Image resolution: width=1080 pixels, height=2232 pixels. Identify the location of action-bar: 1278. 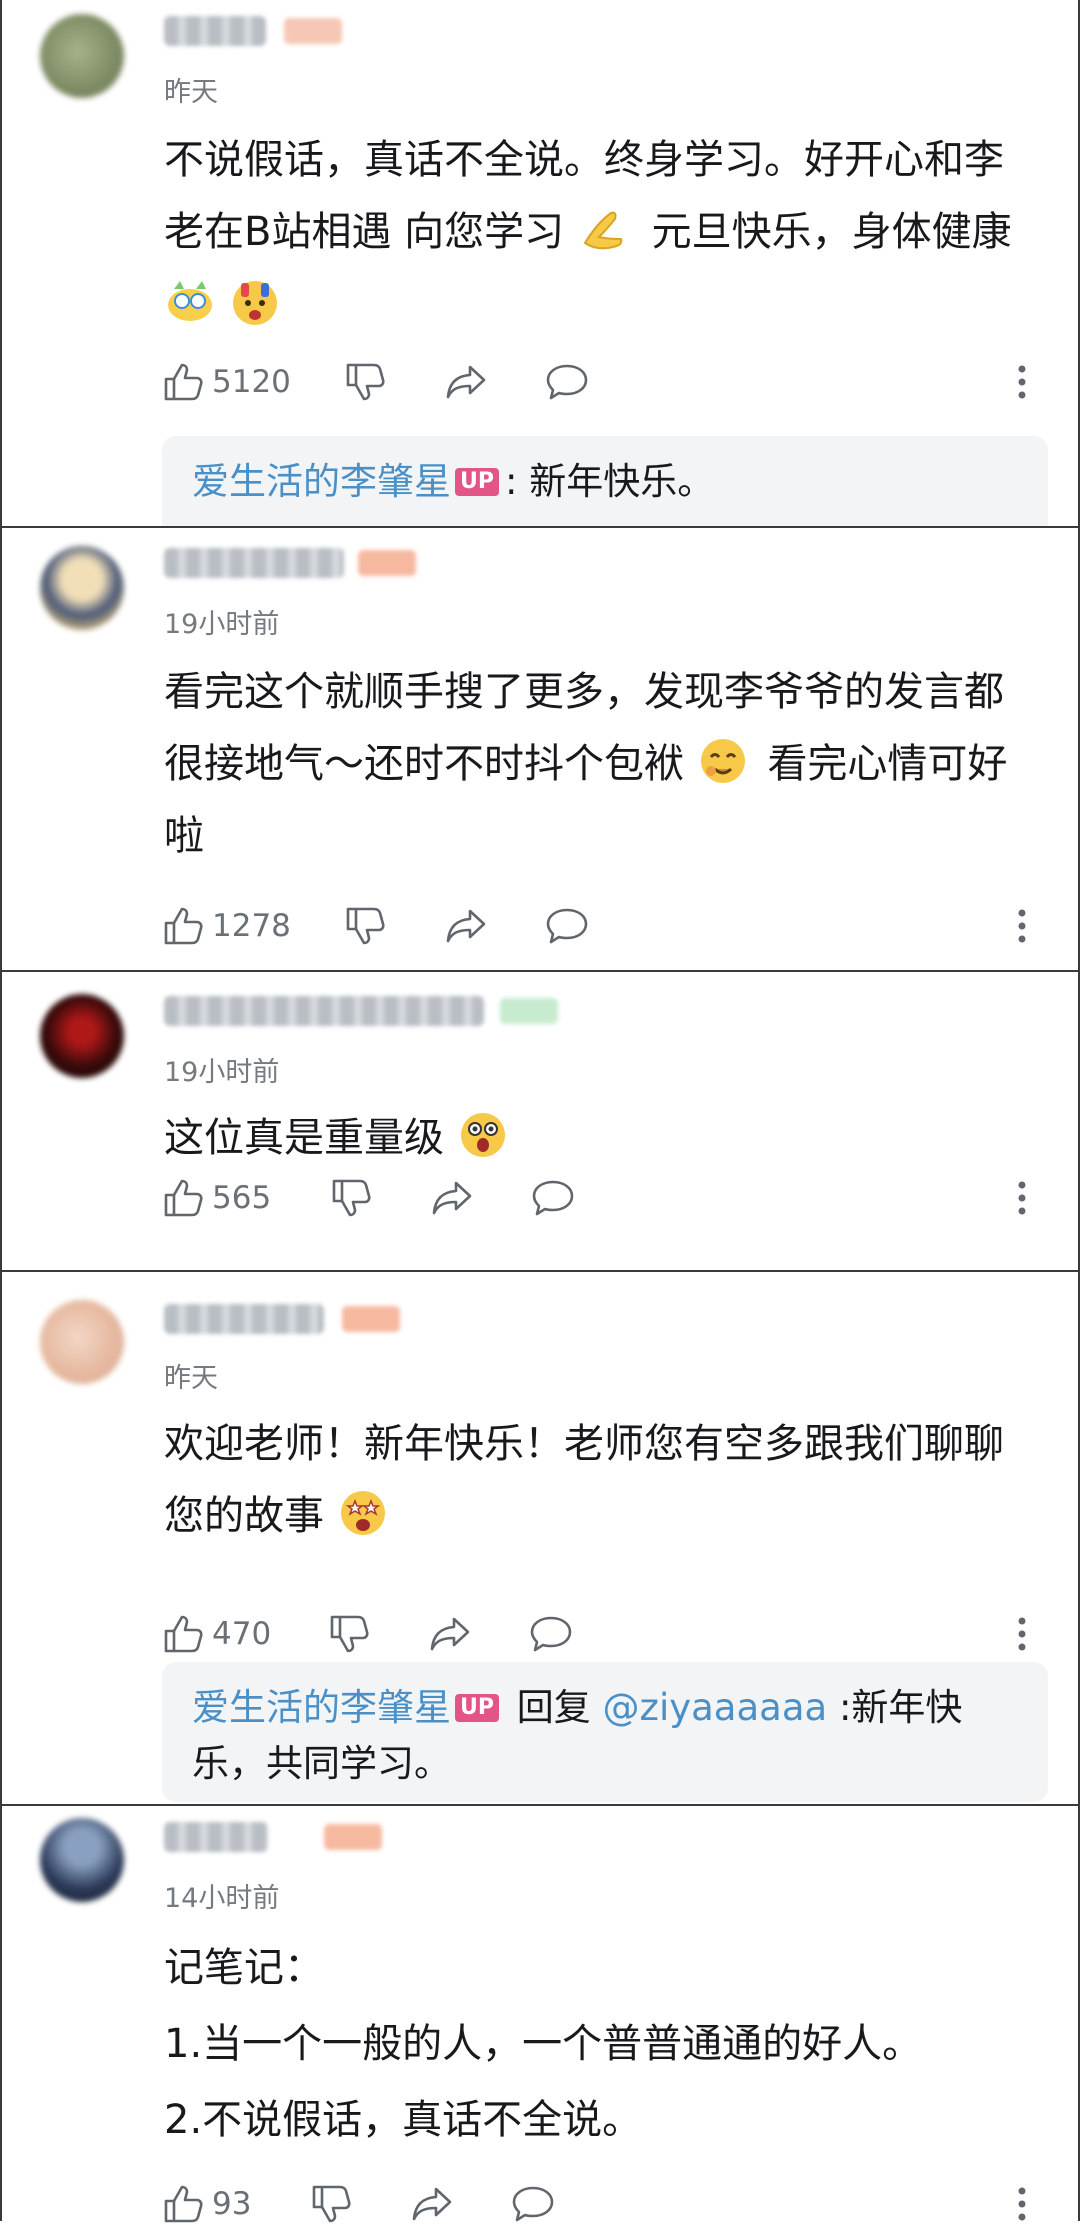
(602, 926).